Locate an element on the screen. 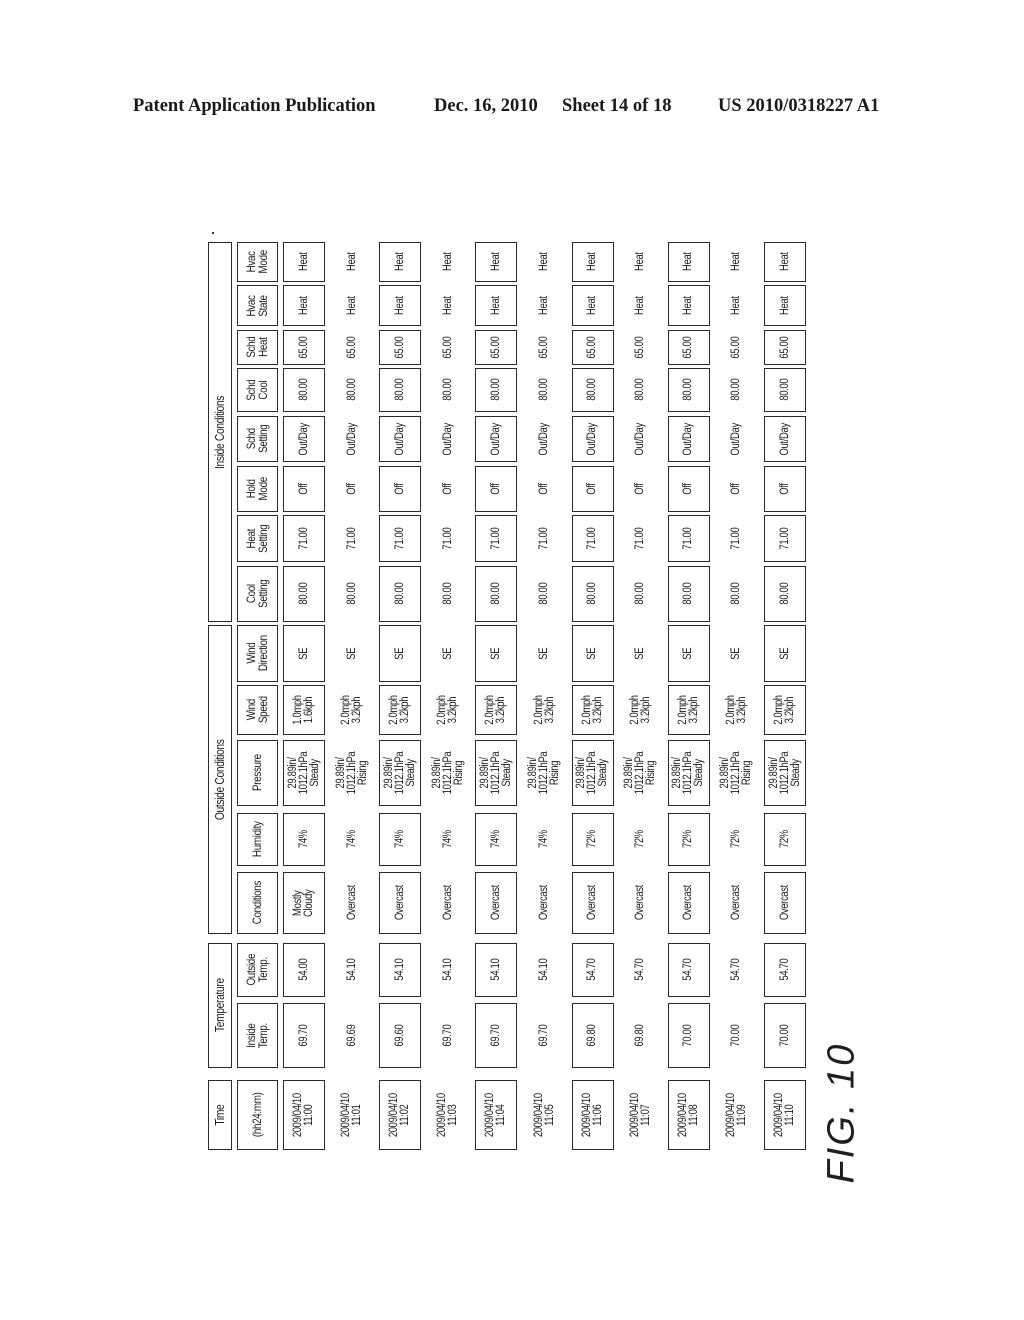 This screenshot has width=1024, height=1320. group-header-temperature: Temperature is located at coordinates (220, 1005).